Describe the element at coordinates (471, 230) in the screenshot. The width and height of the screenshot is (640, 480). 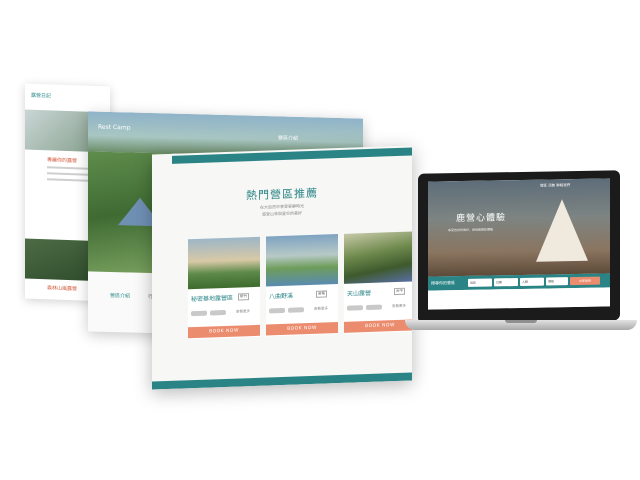
I see `laptop-hero-subtitle: 享受自然的美好，探索露營新體驗` at that location.